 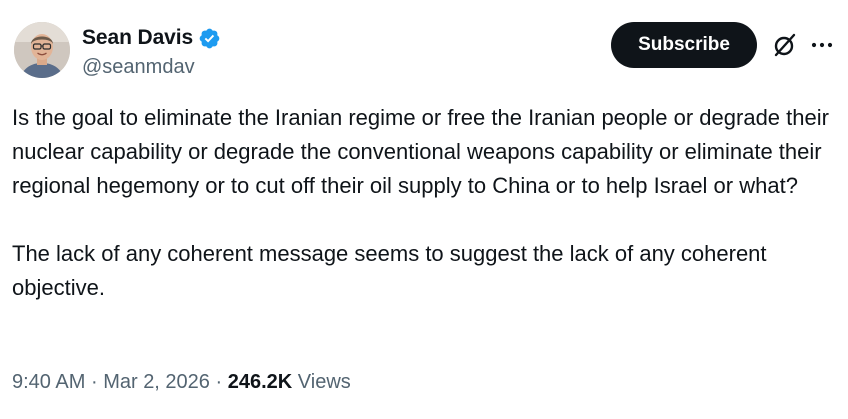 I want to click on more-horizontal-icon, so click(x=822, y=45).